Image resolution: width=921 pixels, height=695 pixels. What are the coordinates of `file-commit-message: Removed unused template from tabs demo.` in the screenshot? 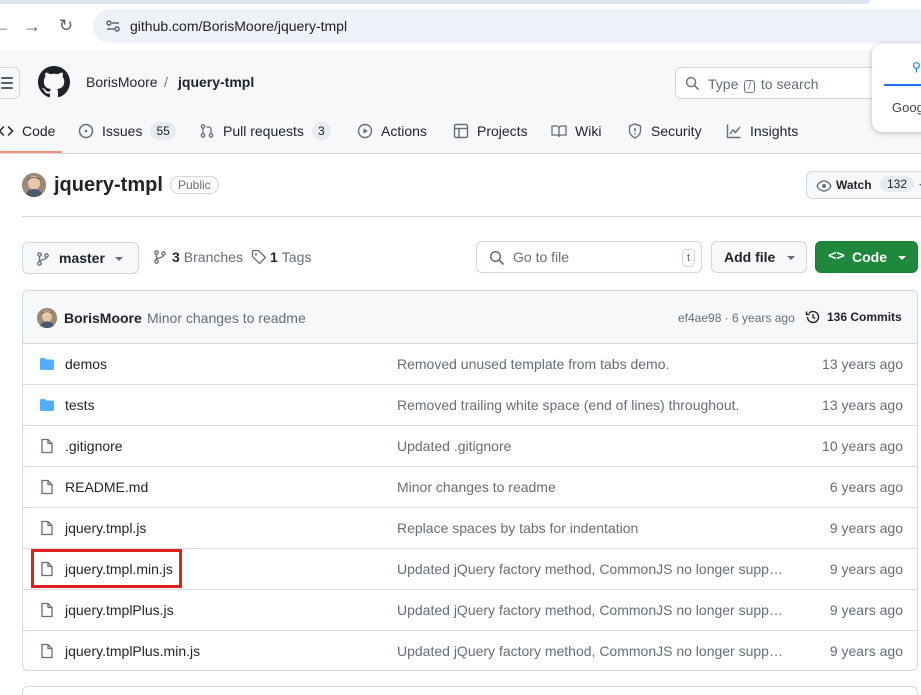 It's located at (590, 364).